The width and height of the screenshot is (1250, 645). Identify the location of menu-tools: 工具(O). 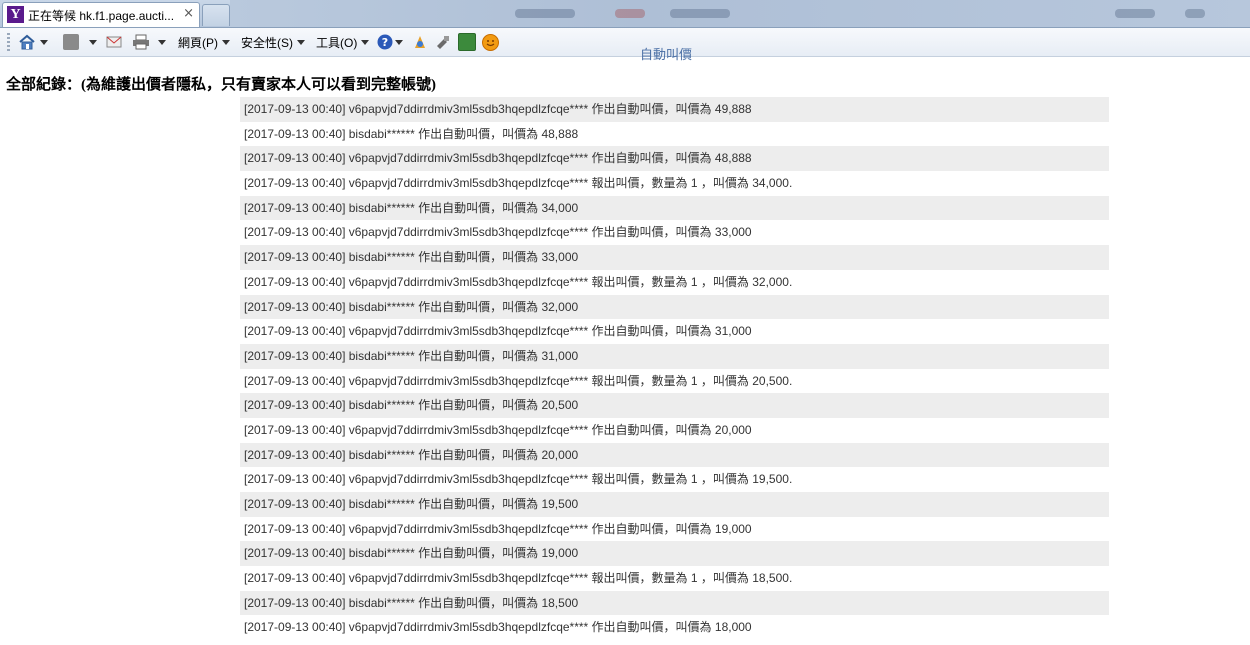
(343, 42).